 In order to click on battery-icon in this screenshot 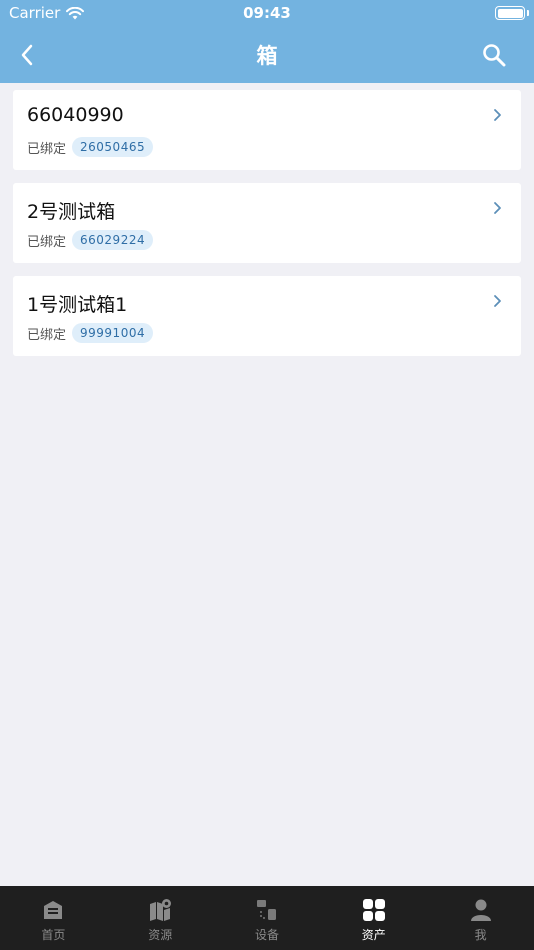, I will do `click(510, 13)`.